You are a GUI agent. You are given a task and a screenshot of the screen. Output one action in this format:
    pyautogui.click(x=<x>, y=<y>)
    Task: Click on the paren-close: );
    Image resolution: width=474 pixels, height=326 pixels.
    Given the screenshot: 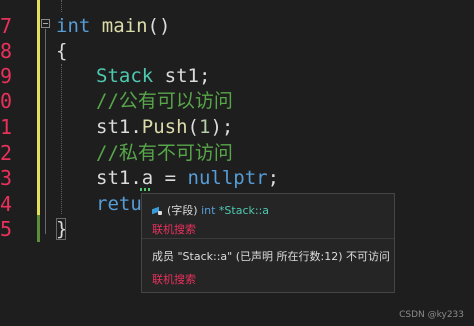 What is the action you would take?
    pyautogui.click(x=222, y=127)
    